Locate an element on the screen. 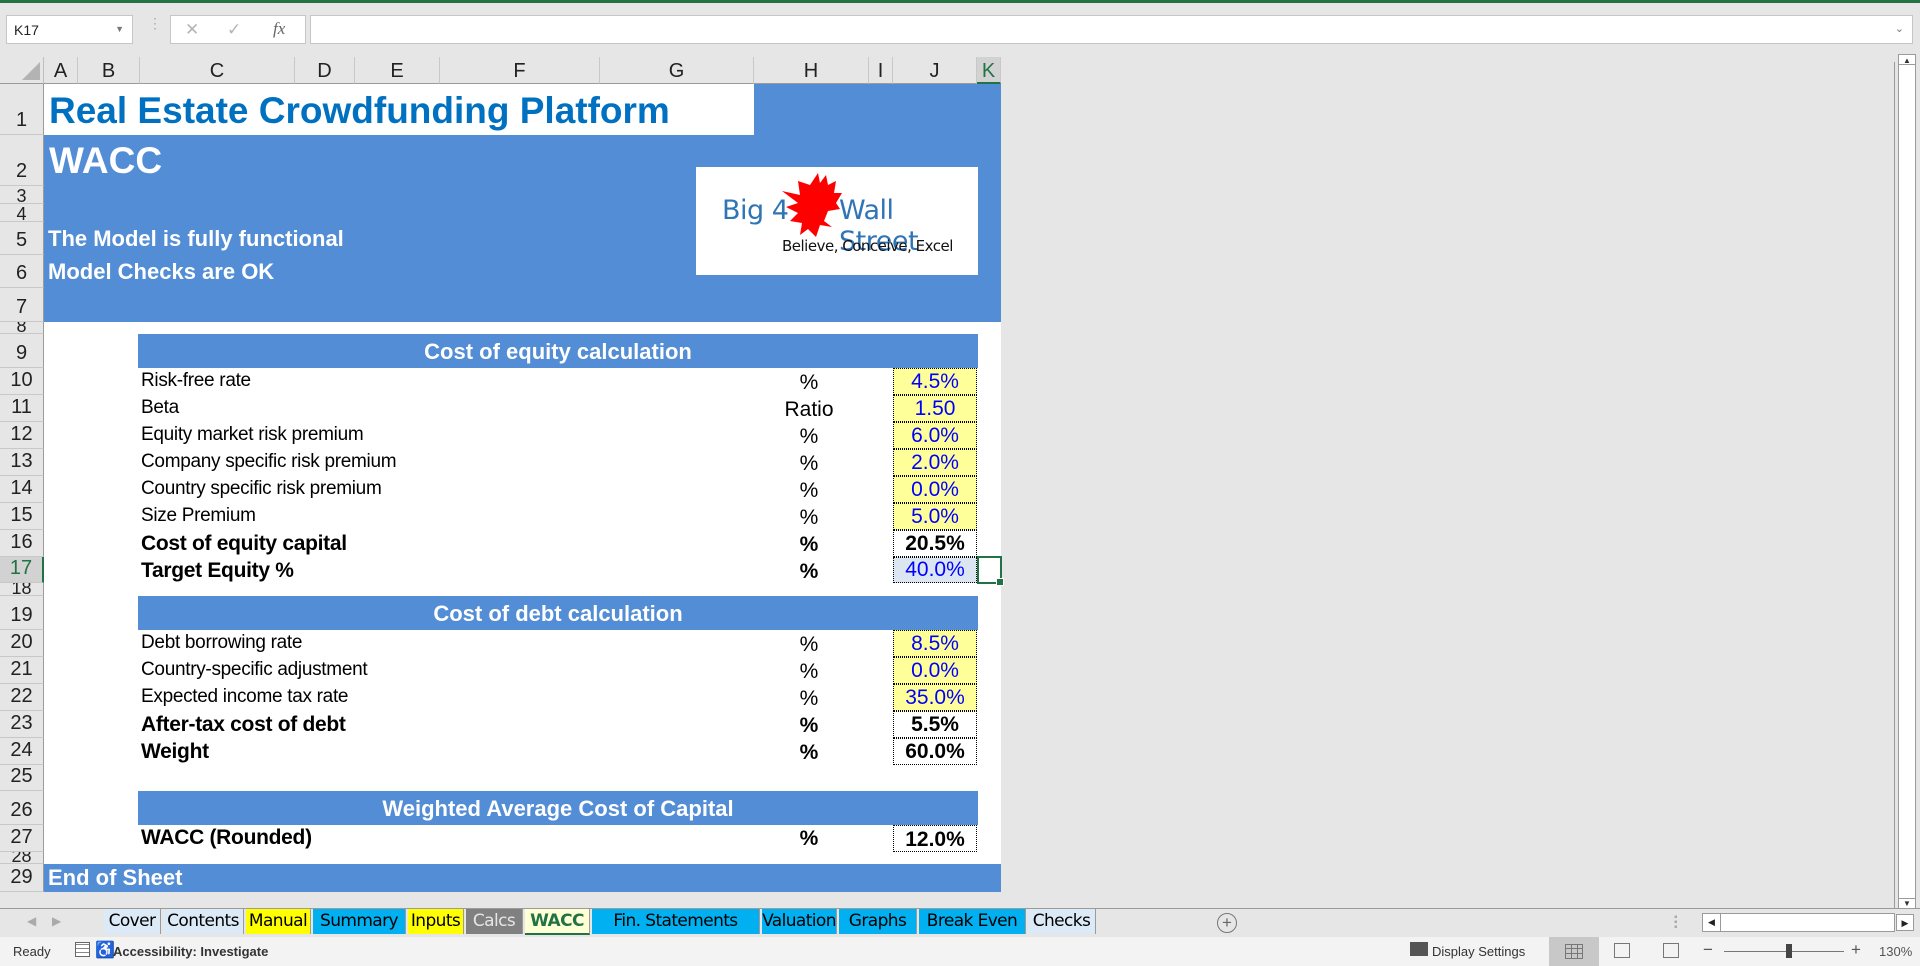 The image size is (1920, 966). sheet-tab-fin-statements: Fin. Statements is located at coordinates (676, 921).